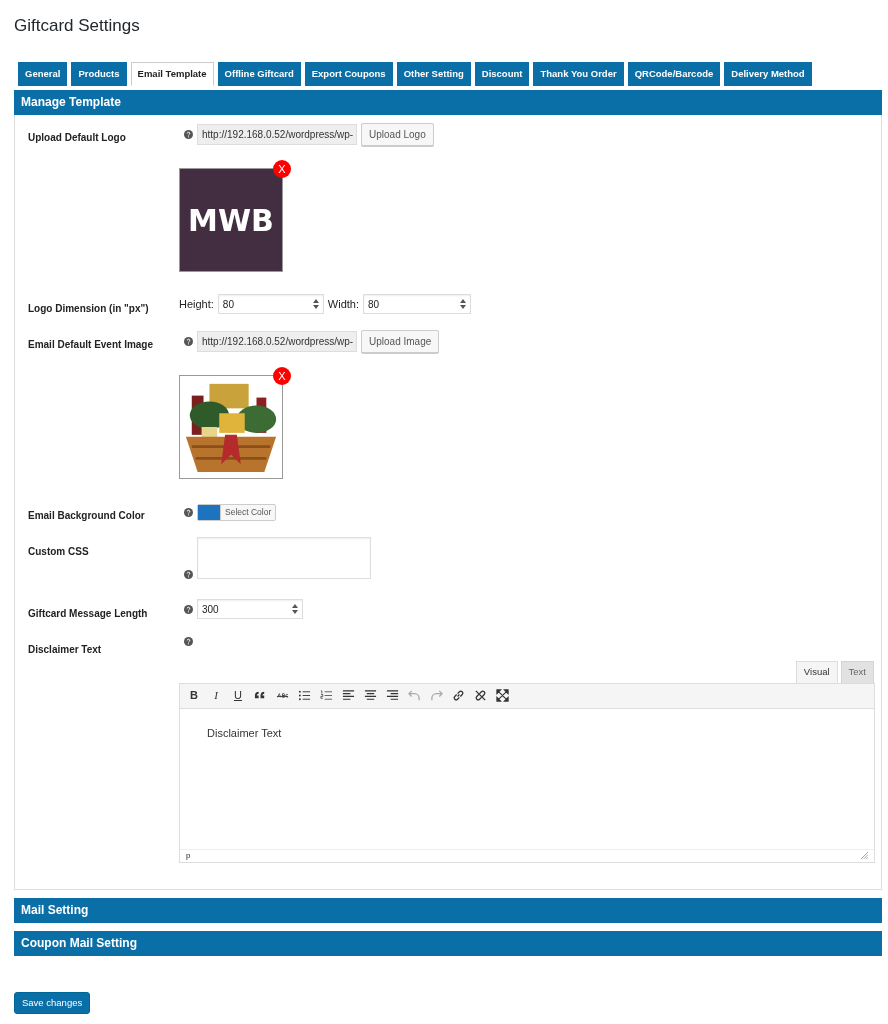  What do you see at coordinates (259, 74) in the screenshot?
I see `tab: Offline Giftcard` at bounding box center [259, 74].